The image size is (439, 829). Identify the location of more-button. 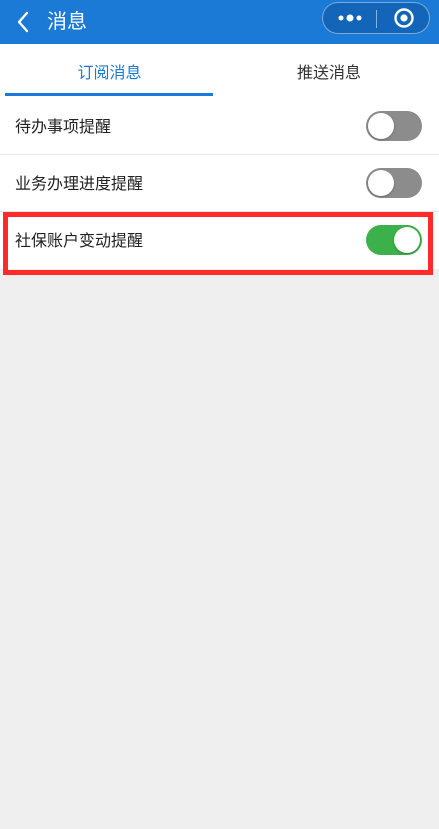
(349, 18).